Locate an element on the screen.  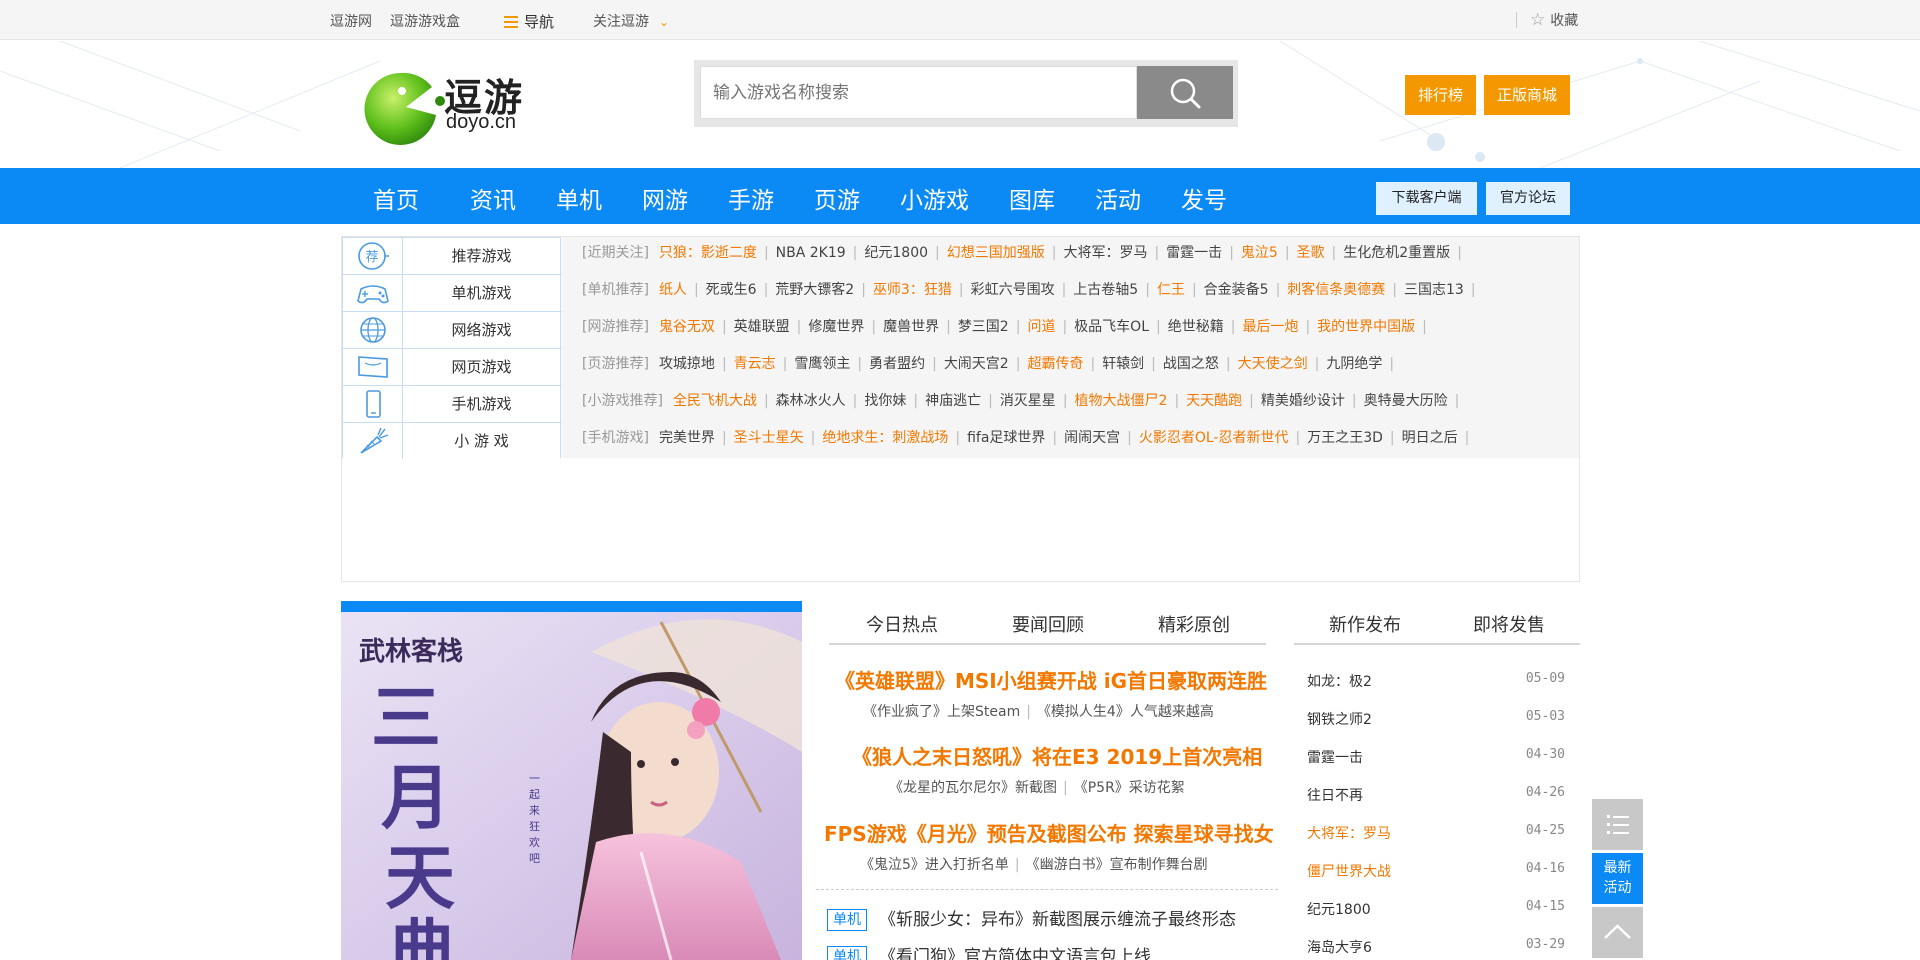
download-client-button: 下载客户端 is located at coordinates (1426, 198).